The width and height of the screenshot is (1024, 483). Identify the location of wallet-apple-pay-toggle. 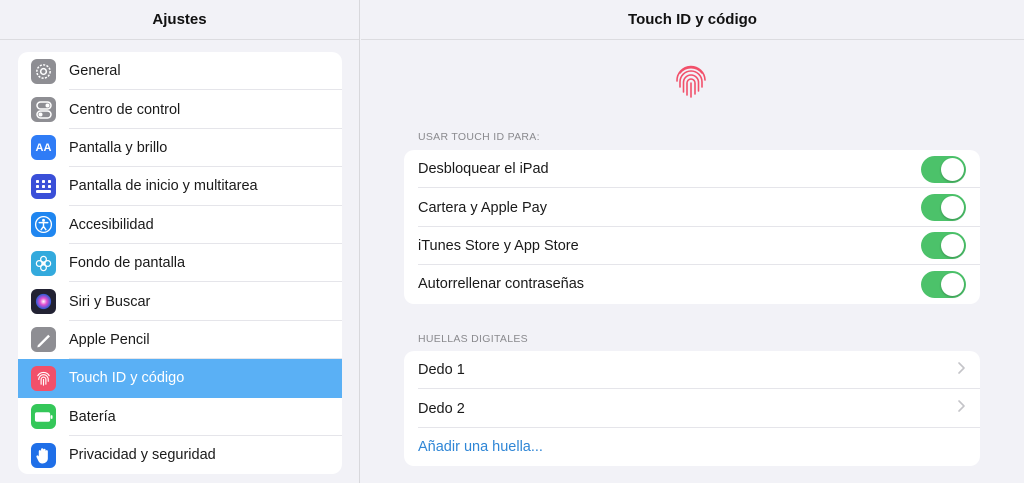
(943, 208).